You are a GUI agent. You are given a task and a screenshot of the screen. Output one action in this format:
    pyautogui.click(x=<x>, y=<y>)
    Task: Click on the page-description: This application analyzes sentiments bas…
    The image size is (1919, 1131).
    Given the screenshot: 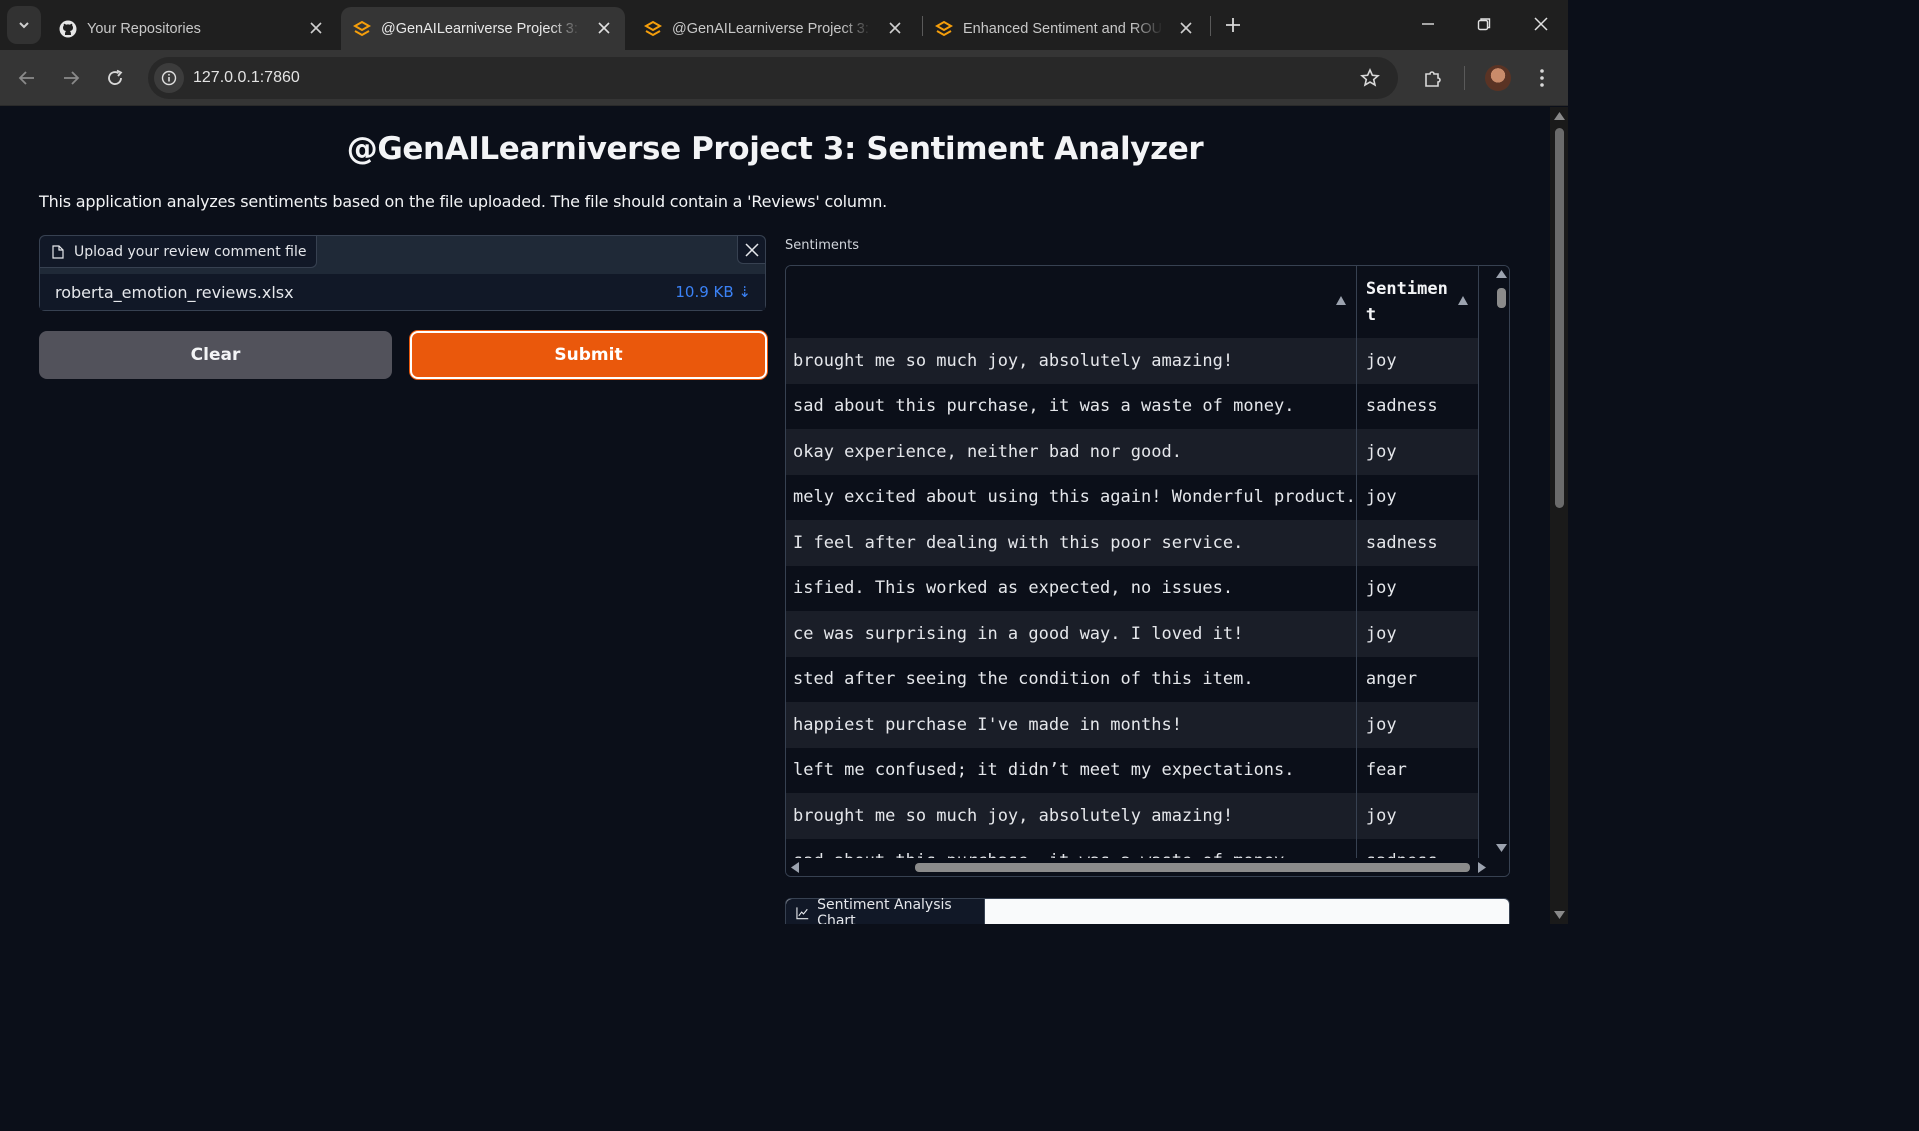 What is the action you would take?
    pyautogui.click(x=463, y=201)
    